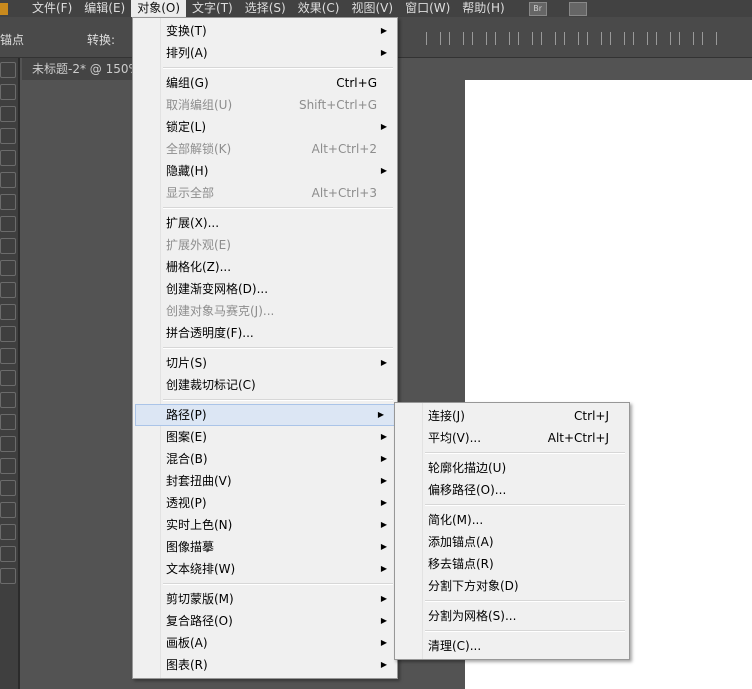 The width and height of the screenshot is (752, 689). What do you see at coordinates (265, 503) in the screenshot?
I see `menu-item: 透视(P) ▶` at bounding box center [265, 503].